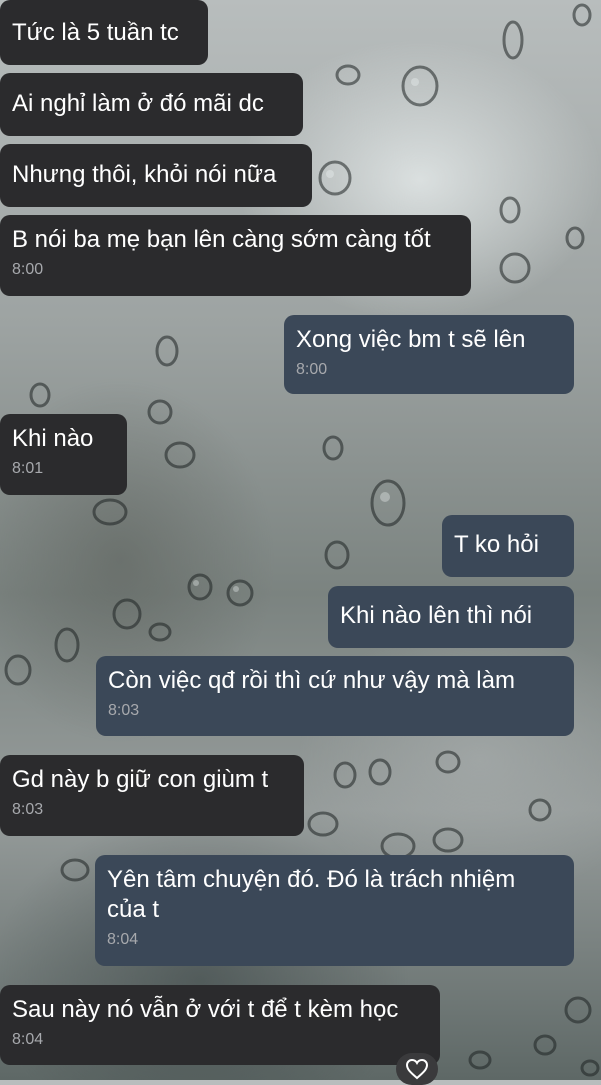  What do you see at coordinates (95, 32) in the screenshot?
I see `message-text: Tức là 5 tuần tc` at bounding box center [95, 32].